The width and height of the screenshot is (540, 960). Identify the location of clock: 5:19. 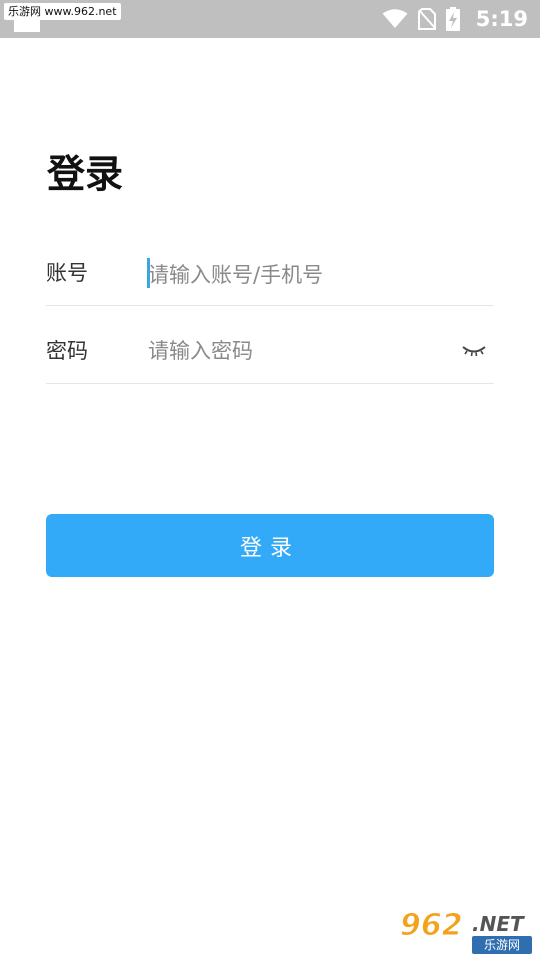
(501, 19).